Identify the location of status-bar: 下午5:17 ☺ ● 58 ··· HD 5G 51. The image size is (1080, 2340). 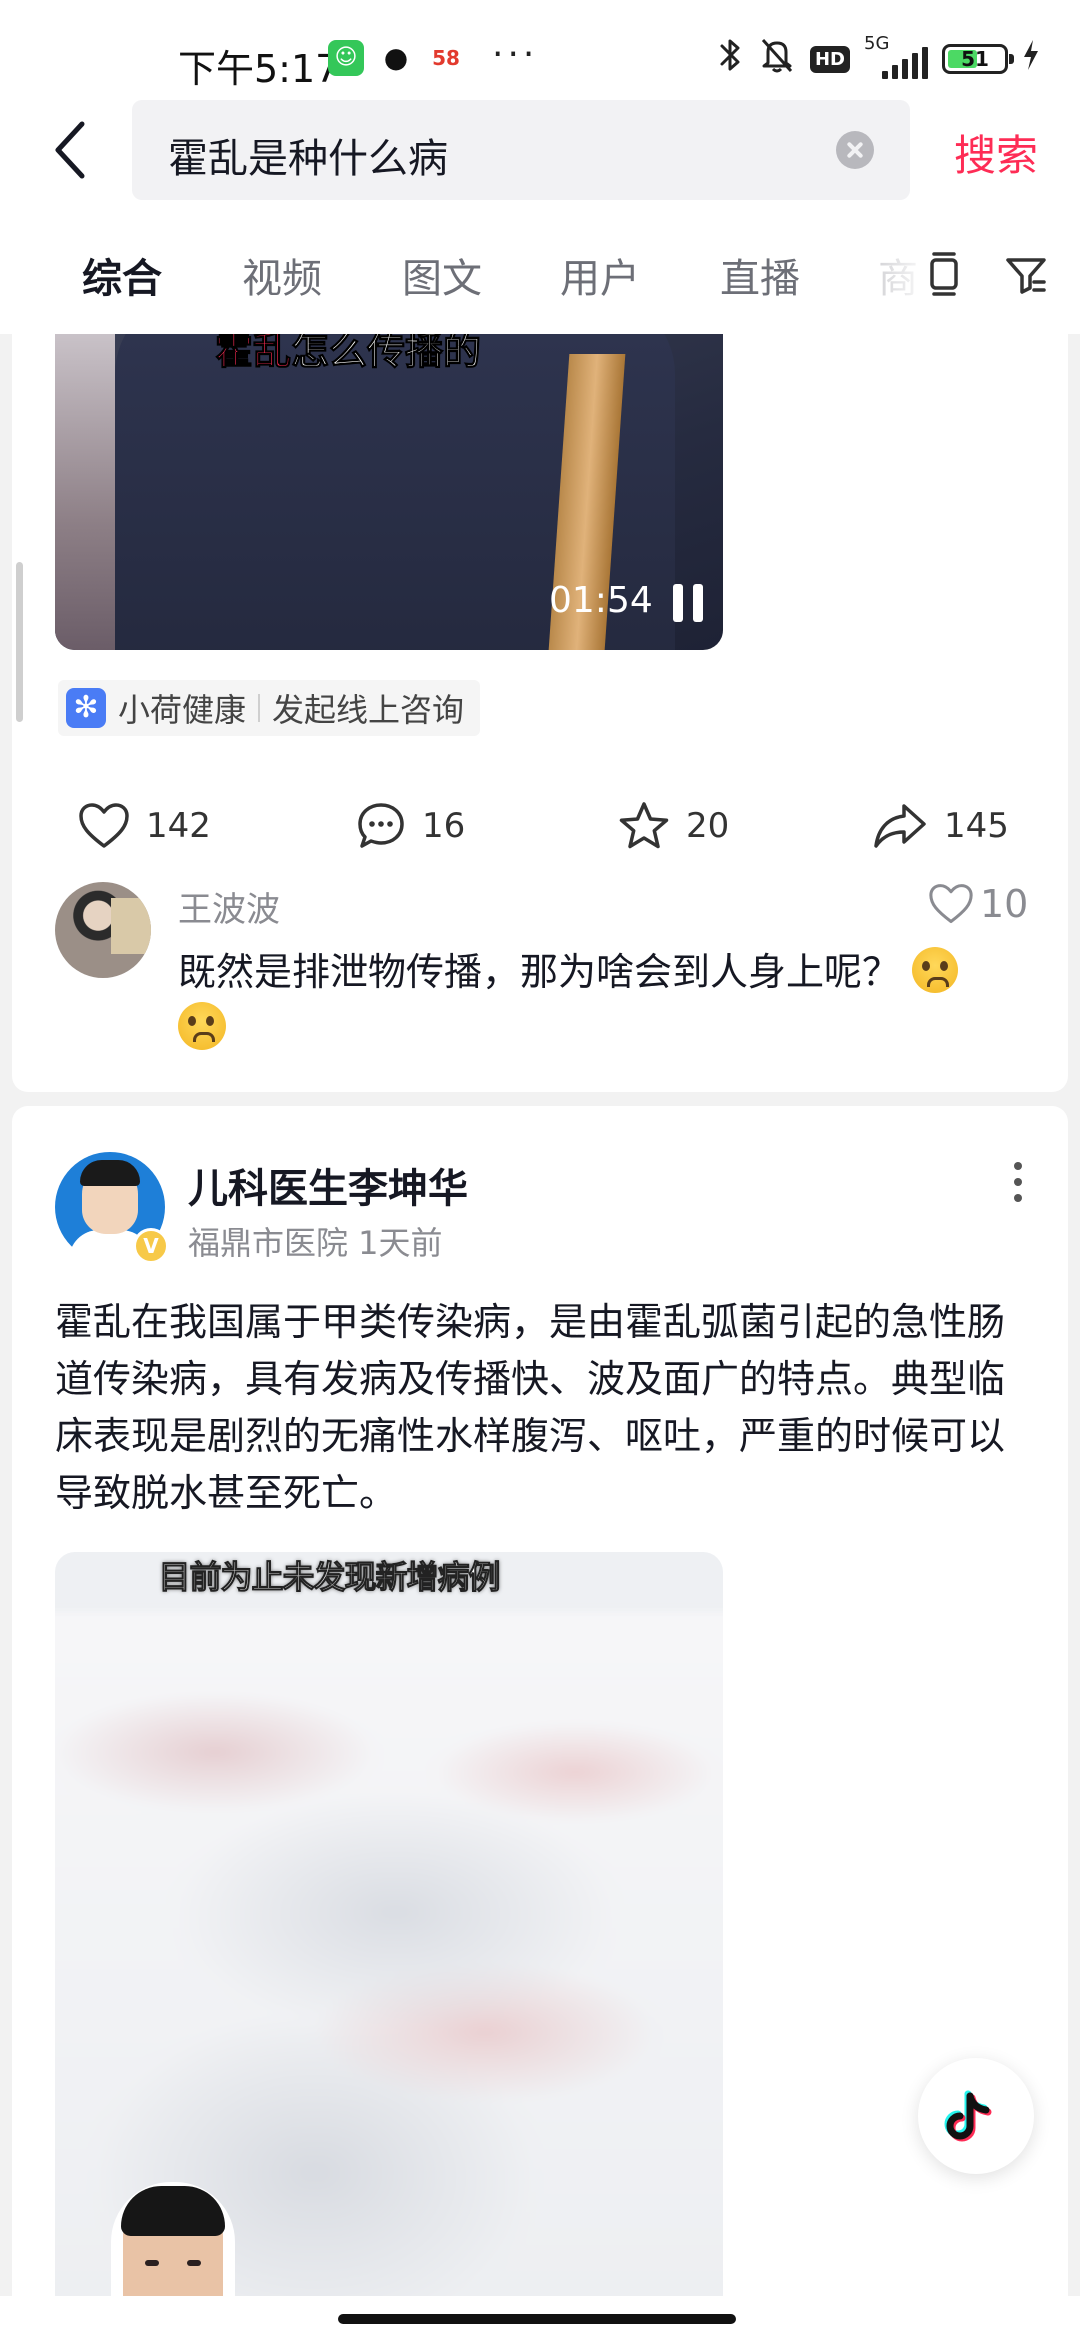
(540, 50).